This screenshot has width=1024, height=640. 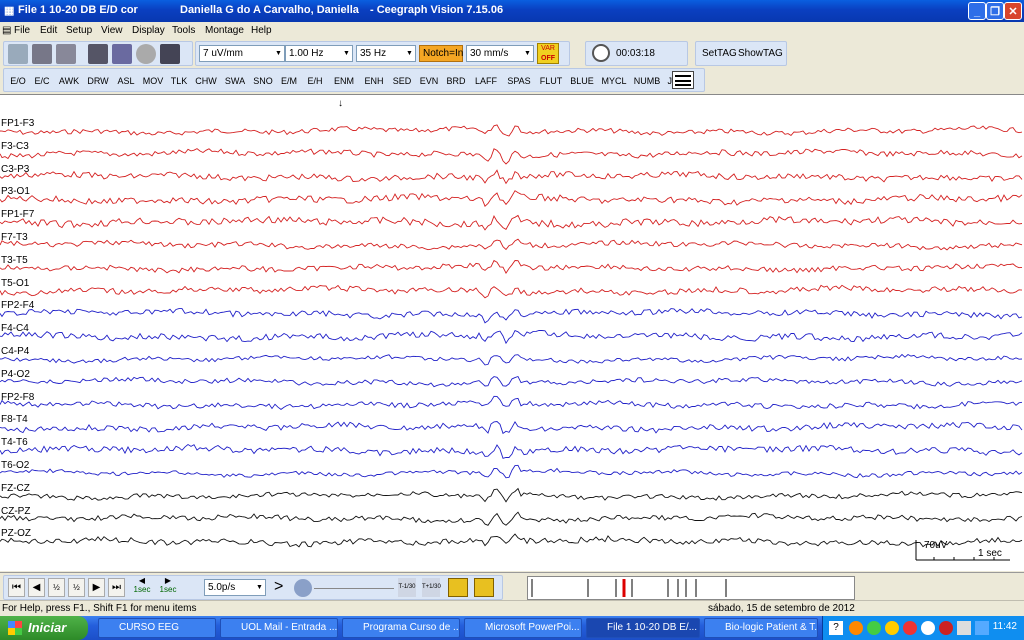 I want to click on playback-speed-select: 5.0p/s ▼, so click(x=235, y=587).